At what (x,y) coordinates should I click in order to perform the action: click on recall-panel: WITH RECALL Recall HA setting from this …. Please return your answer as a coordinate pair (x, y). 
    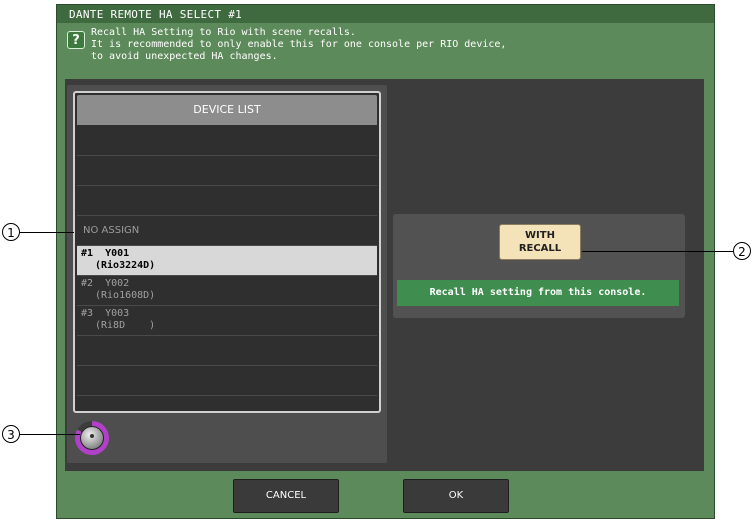
    Looking at the image, I should click on (539, 266).